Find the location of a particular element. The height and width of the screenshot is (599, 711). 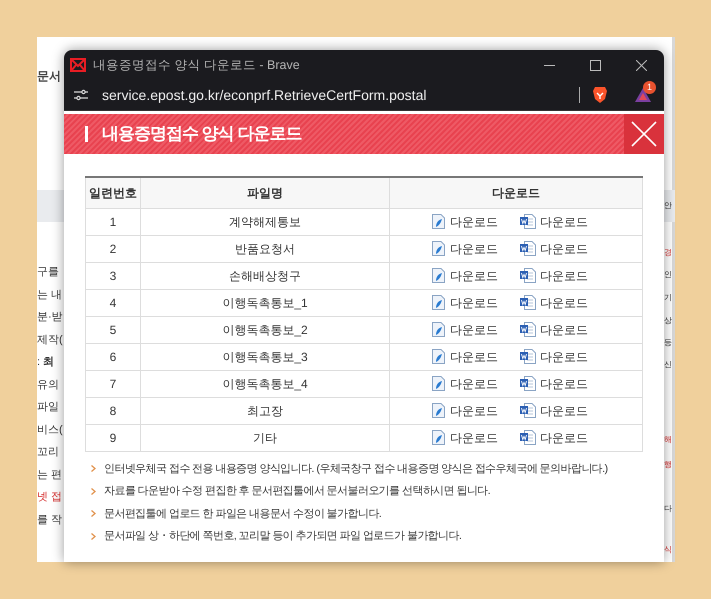

page-text: 제작( is located at coordinates (50, 340).